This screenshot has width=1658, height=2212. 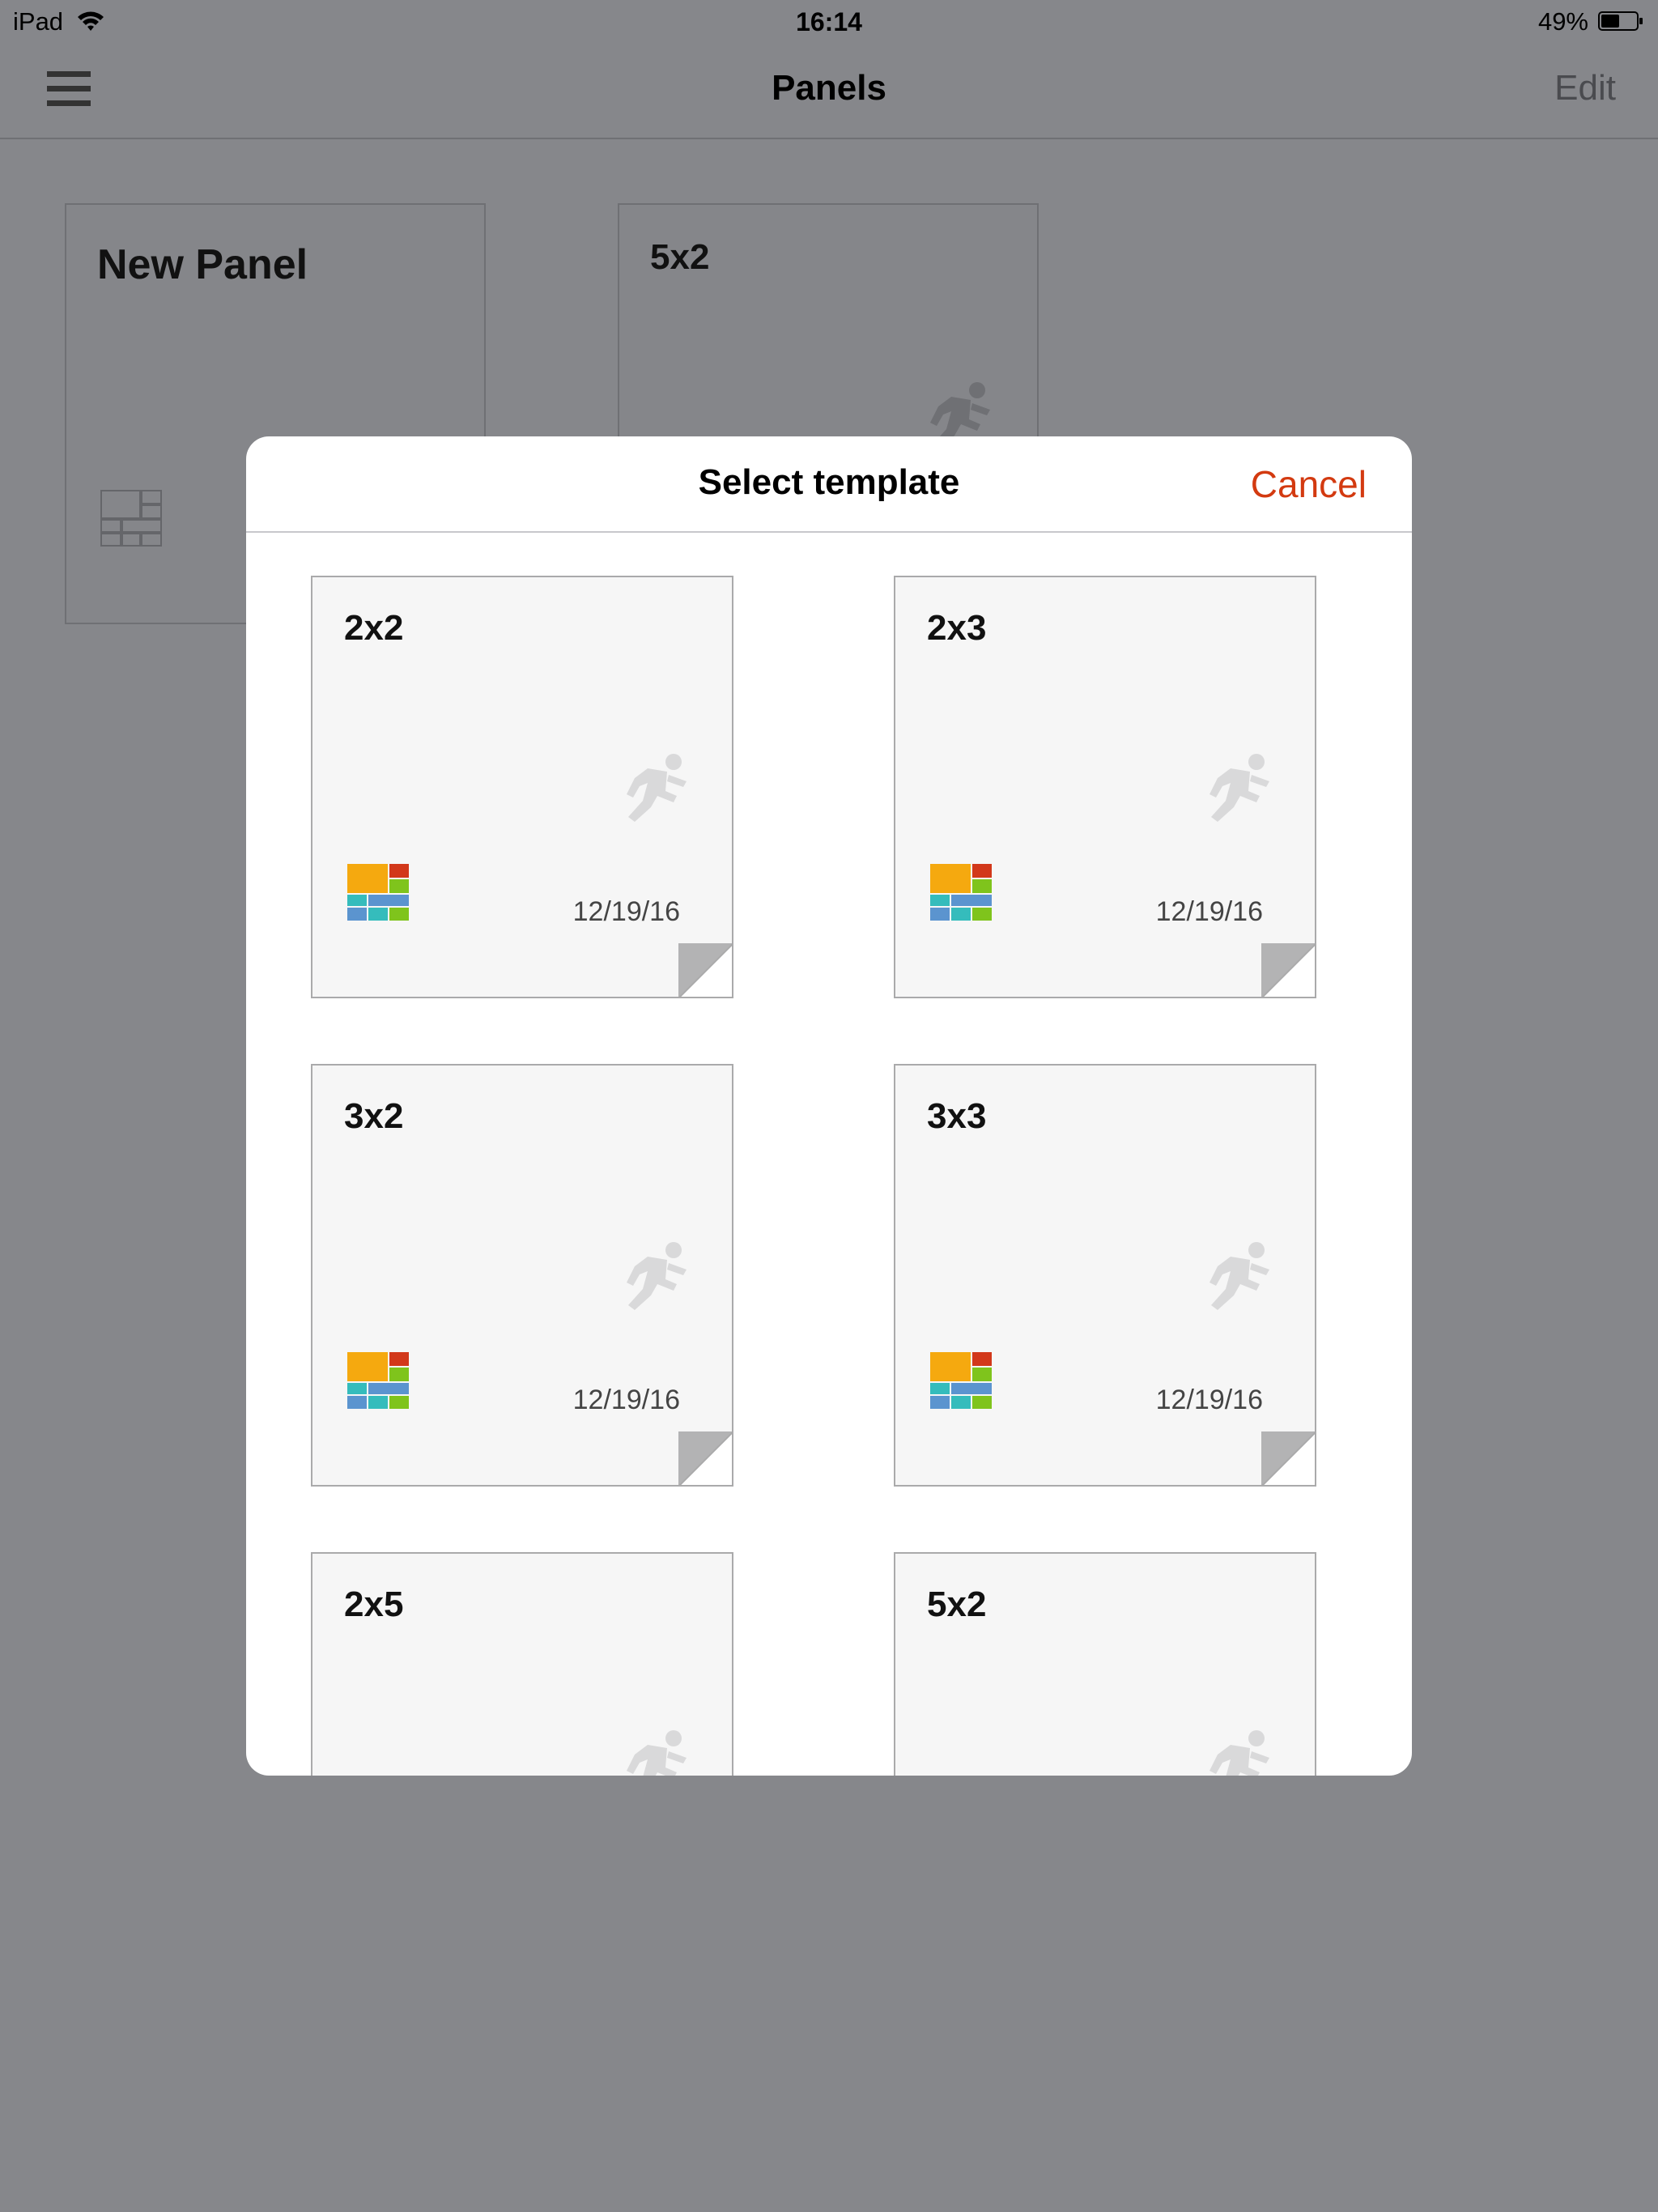 What do you see at coordinates (957, 1116) in the screenshot?
I see `template-title: 3x3` at bounding box center [957, 1116].